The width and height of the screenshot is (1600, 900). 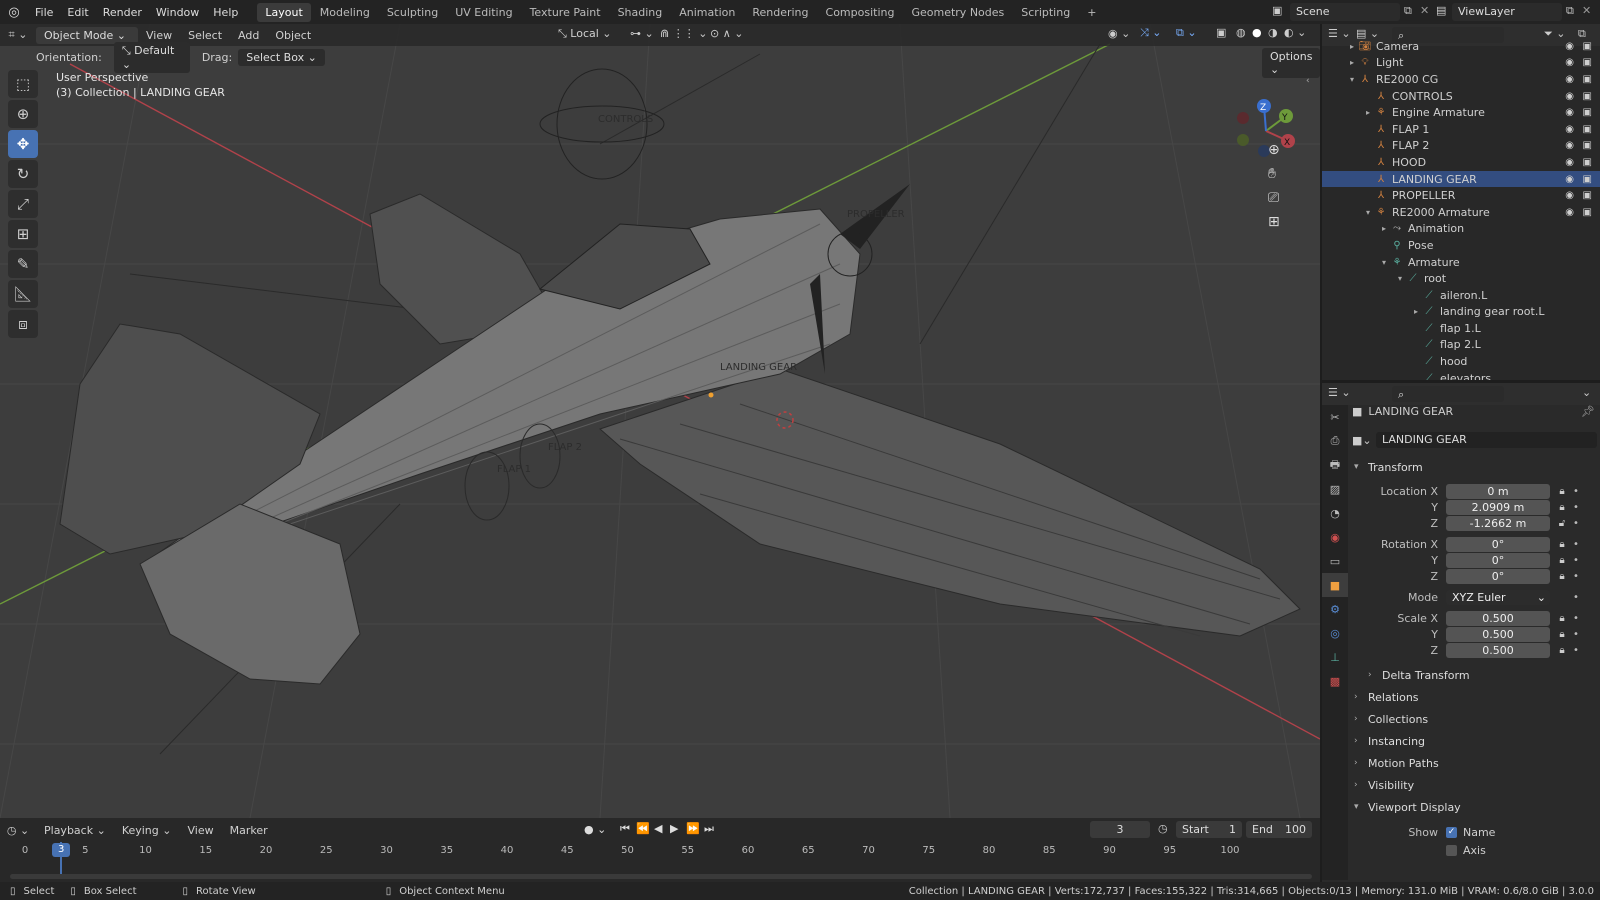 What do you see at coordinates (780, 12) in the screenshot?
I see `tab-rendering: Rendering` at bounding box center [780, 12].